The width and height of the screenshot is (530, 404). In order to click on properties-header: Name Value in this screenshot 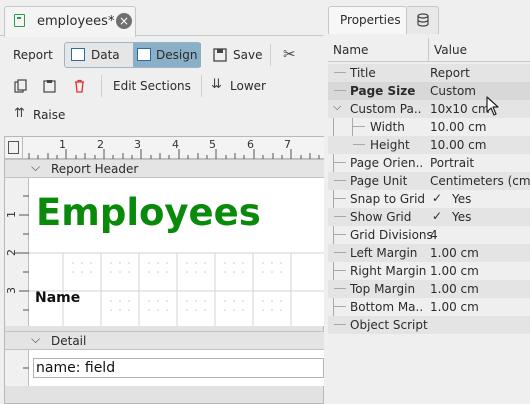, I will do `click(429, 50)`.